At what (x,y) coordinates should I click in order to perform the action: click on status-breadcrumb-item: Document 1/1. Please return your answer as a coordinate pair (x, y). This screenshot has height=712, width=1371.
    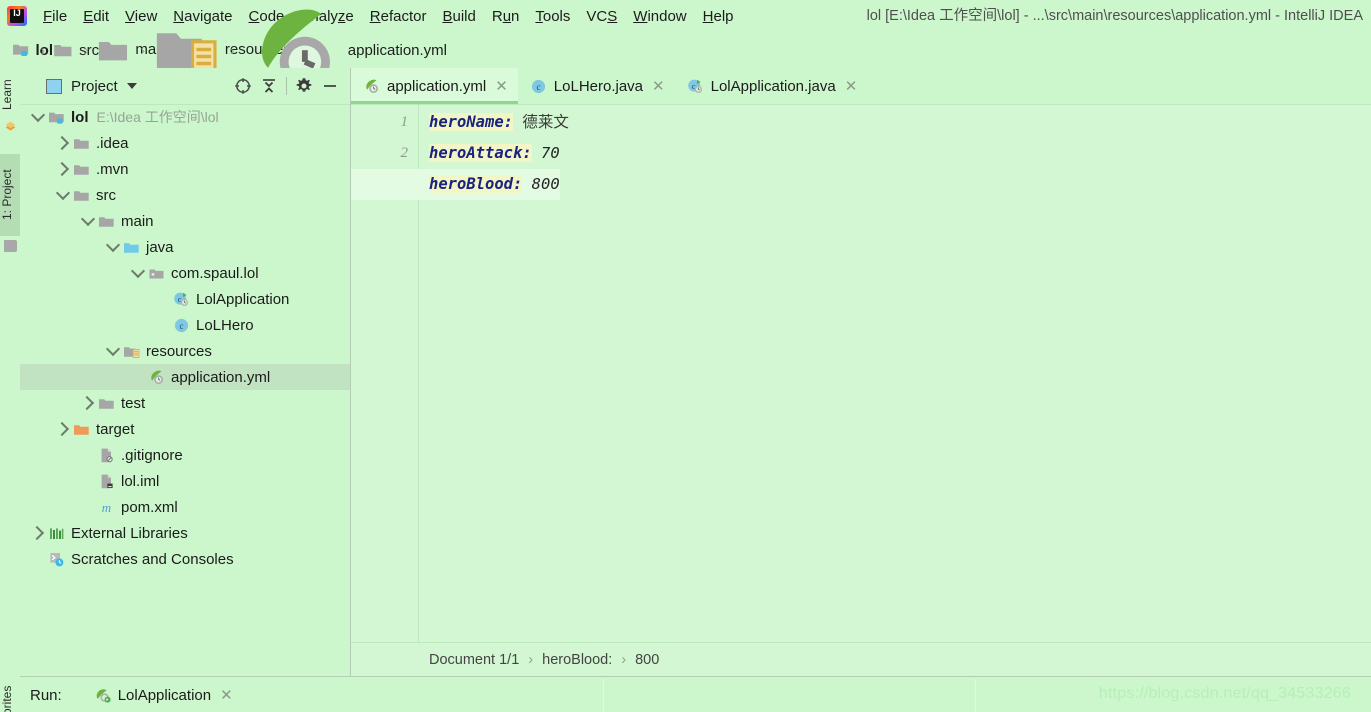
    Looking at the image, I should click on (474, 660).